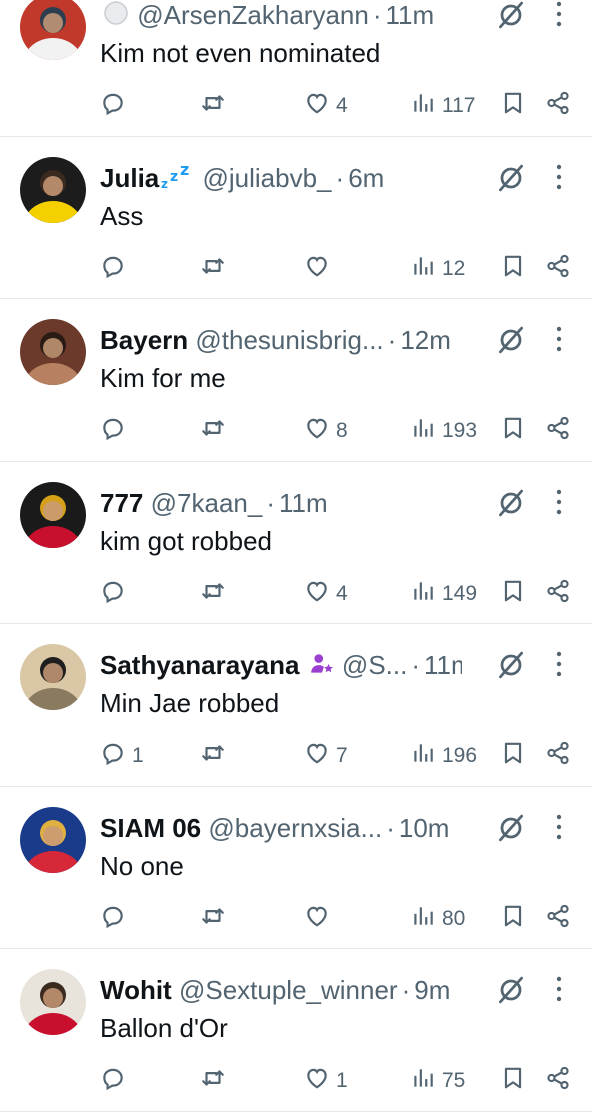 This screenshot has width=592, height=1120. What do you see at coordinates (199, 665) in the screenshot?
I see `display-name: Sathyanarayana` at bounding box center [199, 665].